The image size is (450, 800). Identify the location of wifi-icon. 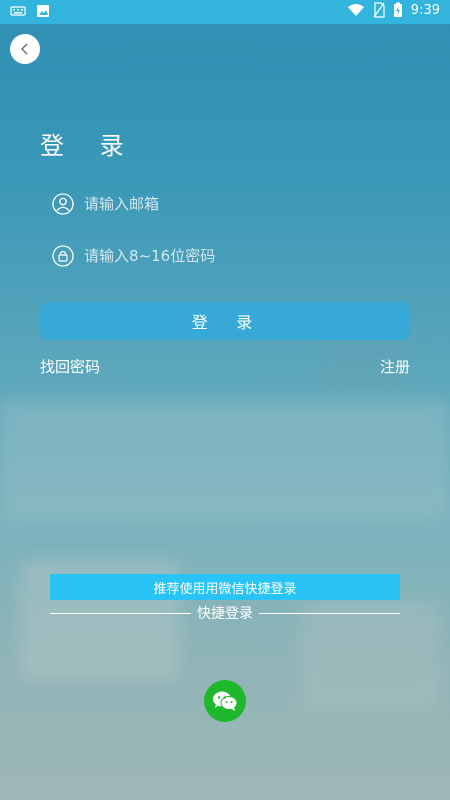
(355, 10).